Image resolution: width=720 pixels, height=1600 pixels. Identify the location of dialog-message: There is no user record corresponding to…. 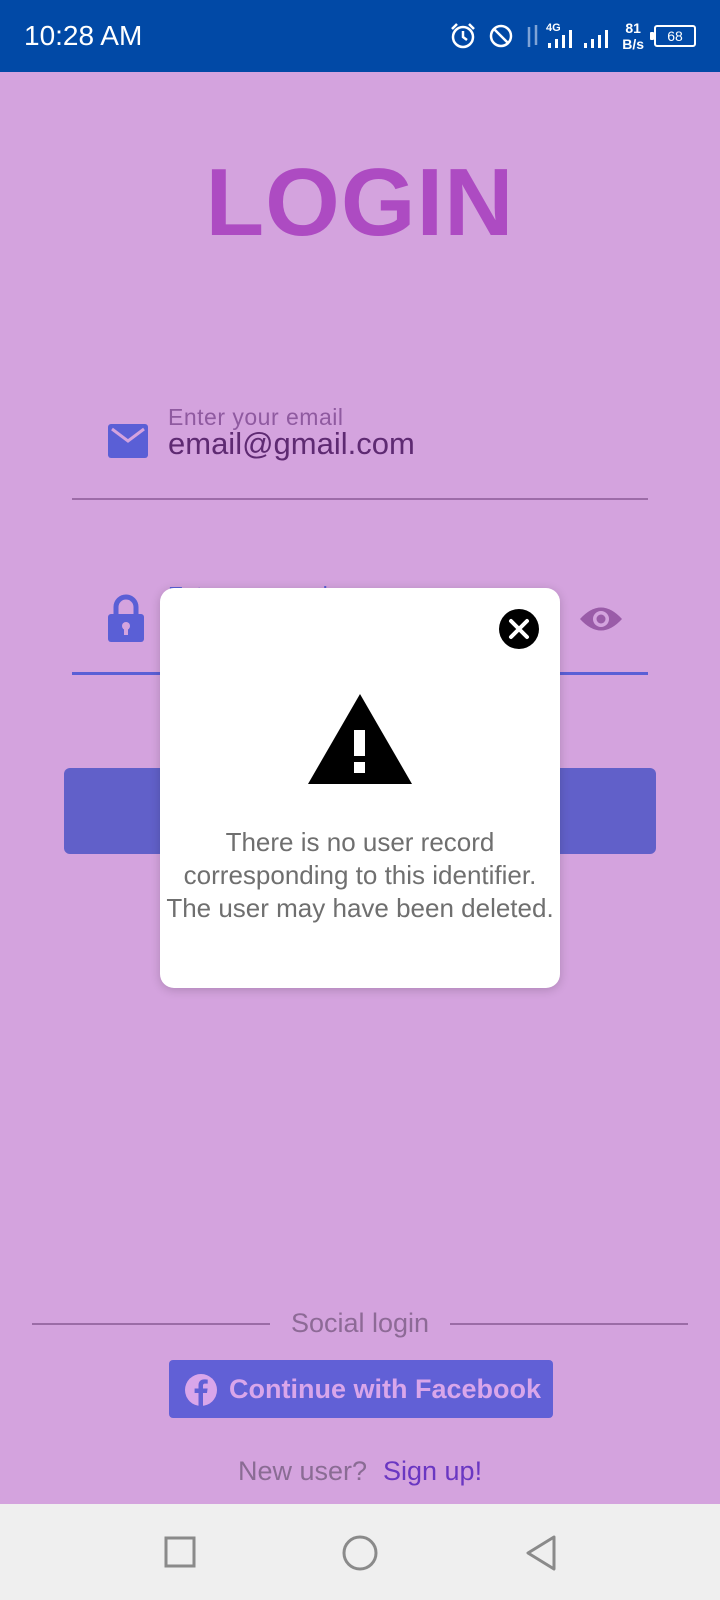
(360, 875).